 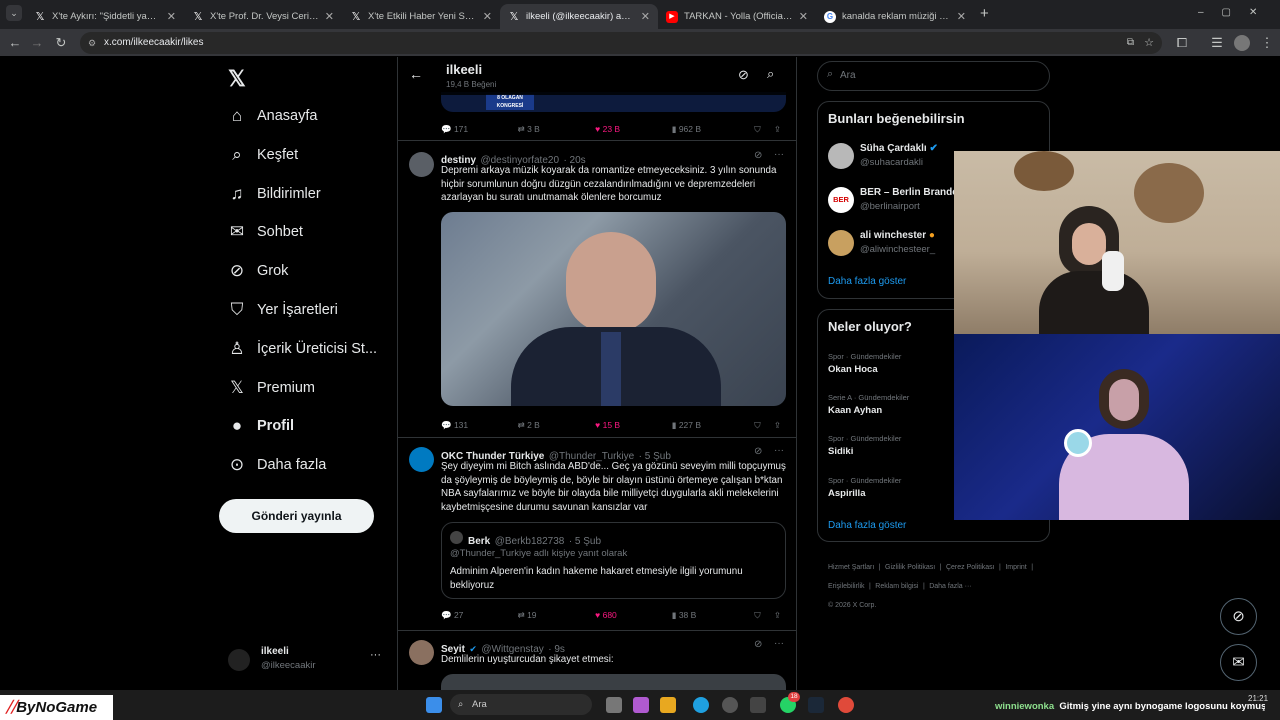 I want to click on post-button: Gönderi yayınla, so click(x=296, y=516).